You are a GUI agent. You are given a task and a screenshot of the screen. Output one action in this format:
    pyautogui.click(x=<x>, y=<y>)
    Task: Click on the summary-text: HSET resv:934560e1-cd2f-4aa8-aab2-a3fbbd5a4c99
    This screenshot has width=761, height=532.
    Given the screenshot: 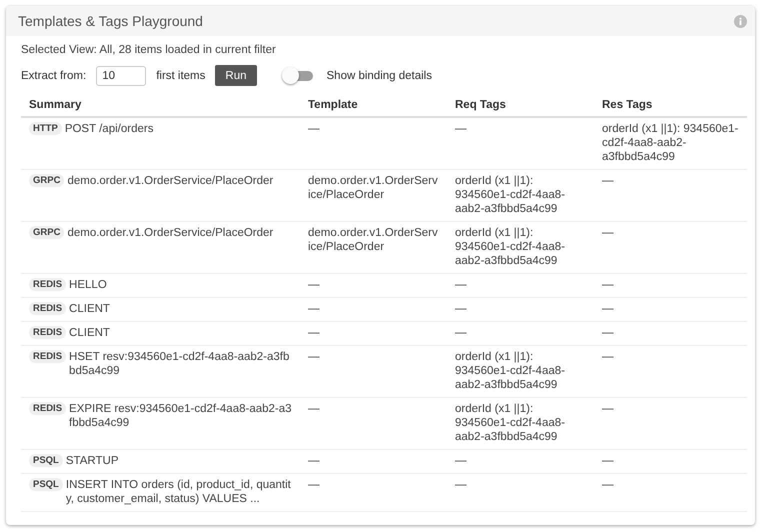 What is the action you would take?
    pyautogui.click(x=179, y=364)
    